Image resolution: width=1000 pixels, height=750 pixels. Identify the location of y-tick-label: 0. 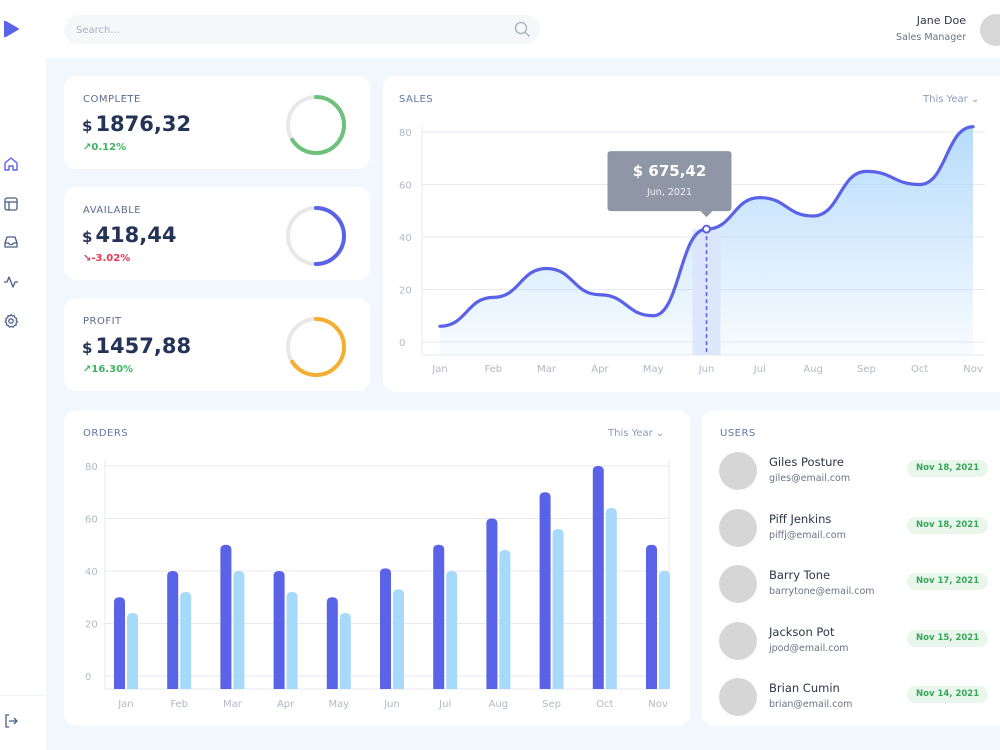
(88, 677).